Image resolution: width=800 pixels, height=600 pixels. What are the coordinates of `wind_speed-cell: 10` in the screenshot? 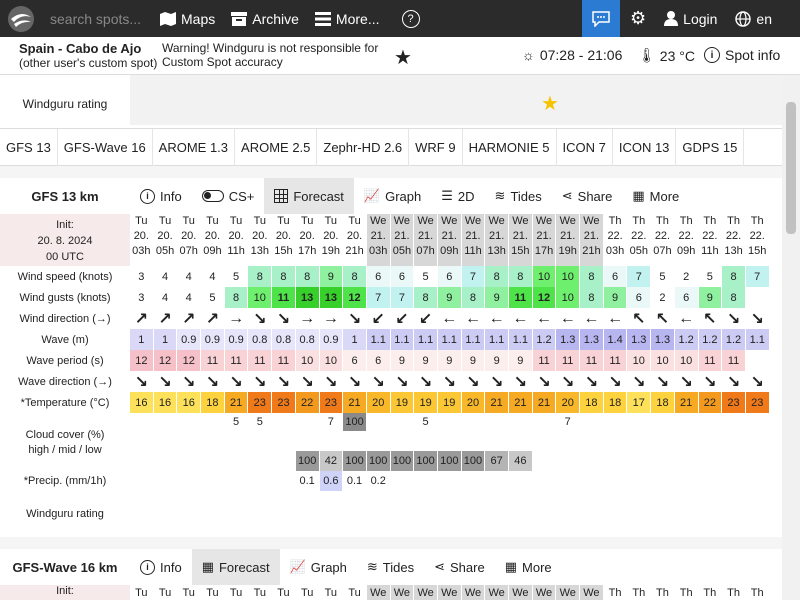 It's located at (568, 276).